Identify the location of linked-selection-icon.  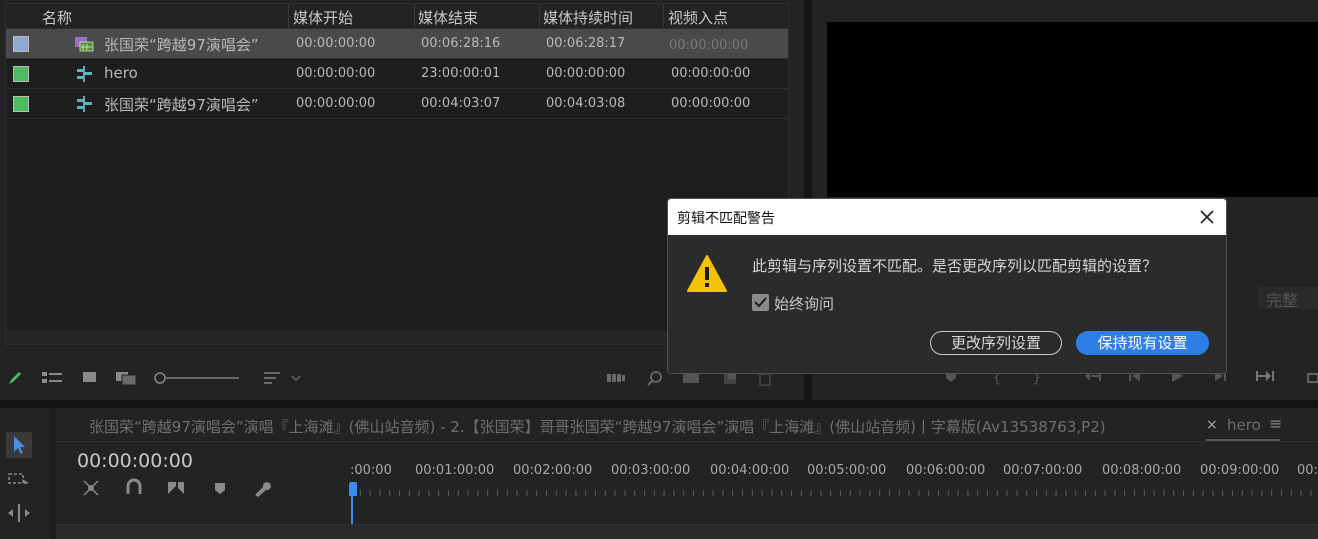
(176, 488).